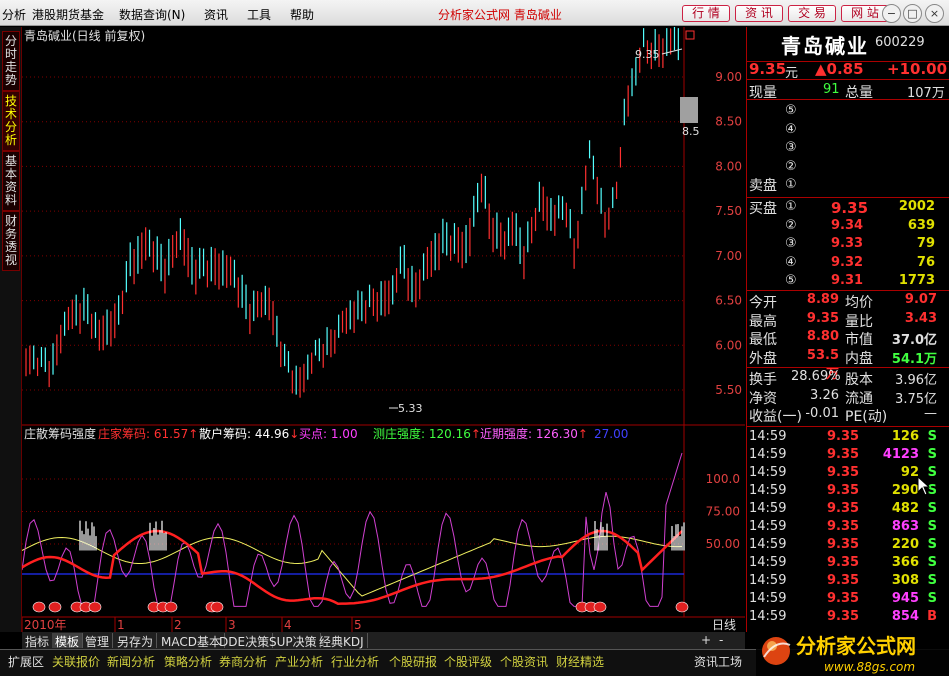 The width and height of the screenshot is (949, 676). I want to click on tab-indicator: 指标, so click(38, 641).